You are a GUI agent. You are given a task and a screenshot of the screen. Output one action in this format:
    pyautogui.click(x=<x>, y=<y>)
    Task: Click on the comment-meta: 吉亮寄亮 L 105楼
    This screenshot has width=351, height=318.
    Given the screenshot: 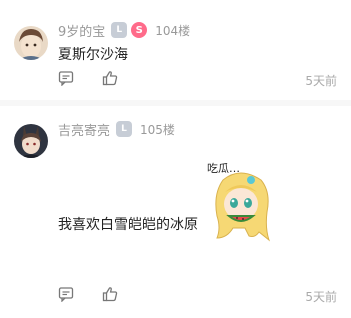 What is the action you would take?
    pyautogui.click(x=116, y=129)
    